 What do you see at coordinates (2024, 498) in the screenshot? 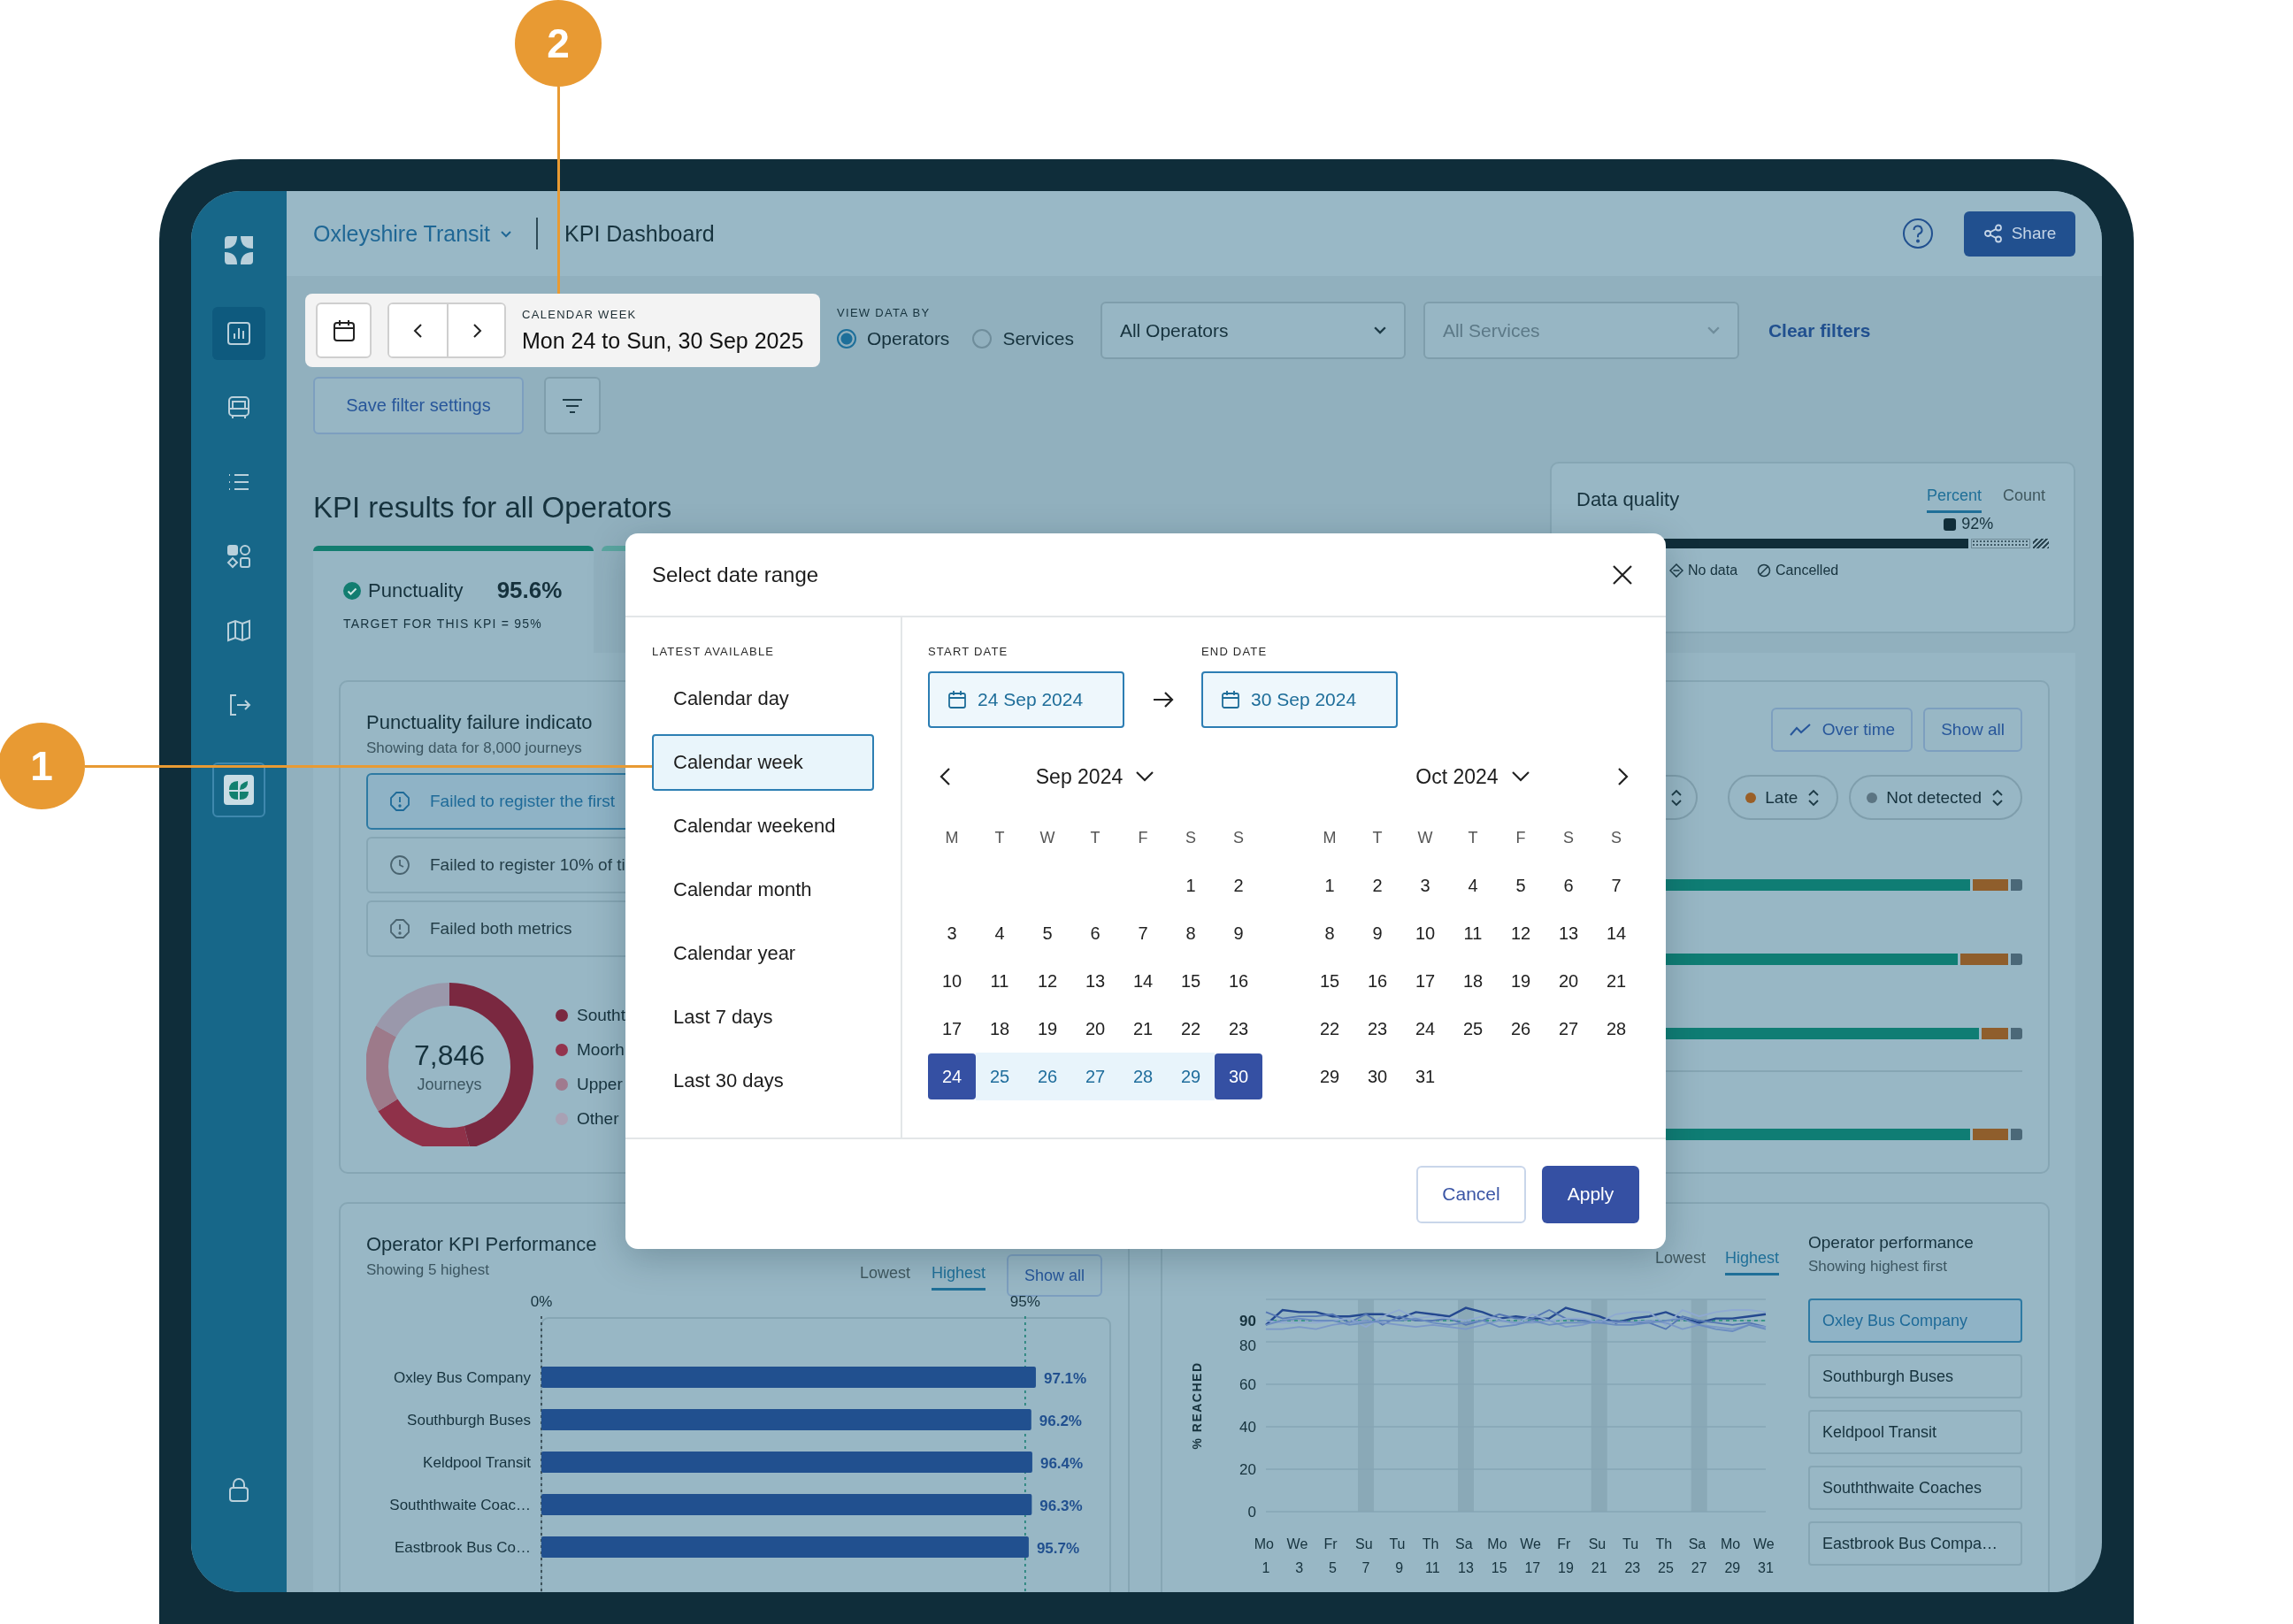
I see `view-tab: Count` at bounding box center [2024, 498].